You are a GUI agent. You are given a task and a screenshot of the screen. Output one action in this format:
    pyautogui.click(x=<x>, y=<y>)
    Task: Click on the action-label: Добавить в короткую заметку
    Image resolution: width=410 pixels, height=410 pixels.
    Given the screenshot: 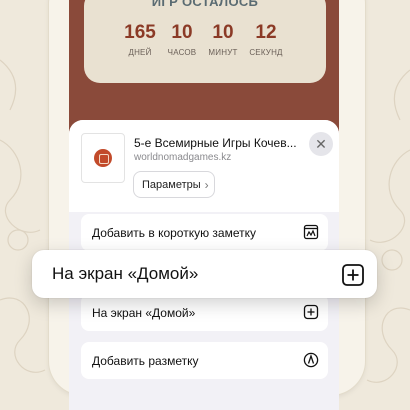 What is the action you would take?
    pyautogui.click(x=174, y=232)
    